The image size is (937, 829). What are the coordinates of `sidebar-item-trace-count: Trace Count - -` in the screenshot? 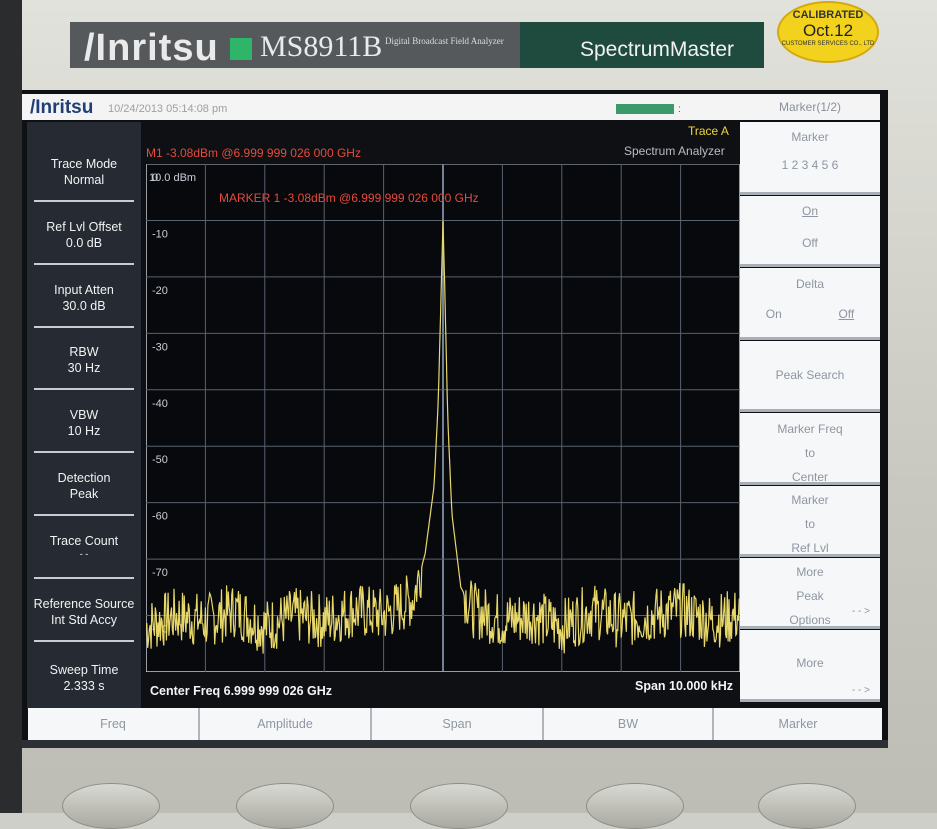 It's located at (84, 563).